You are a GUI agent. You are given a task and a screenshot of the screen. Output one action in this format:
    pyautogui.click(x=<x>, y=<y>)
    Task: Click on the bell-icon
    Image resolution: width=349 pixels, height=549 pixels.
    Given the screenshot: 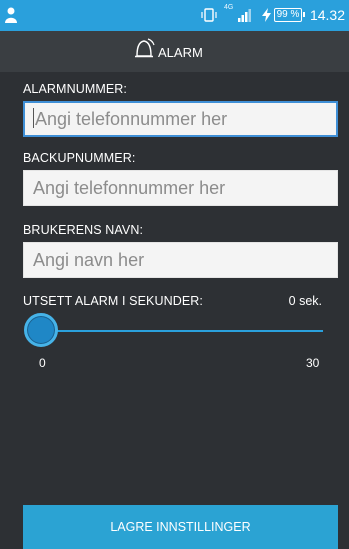 What is the action you would take?
    pyautogui.click(x=145, y=48)
    